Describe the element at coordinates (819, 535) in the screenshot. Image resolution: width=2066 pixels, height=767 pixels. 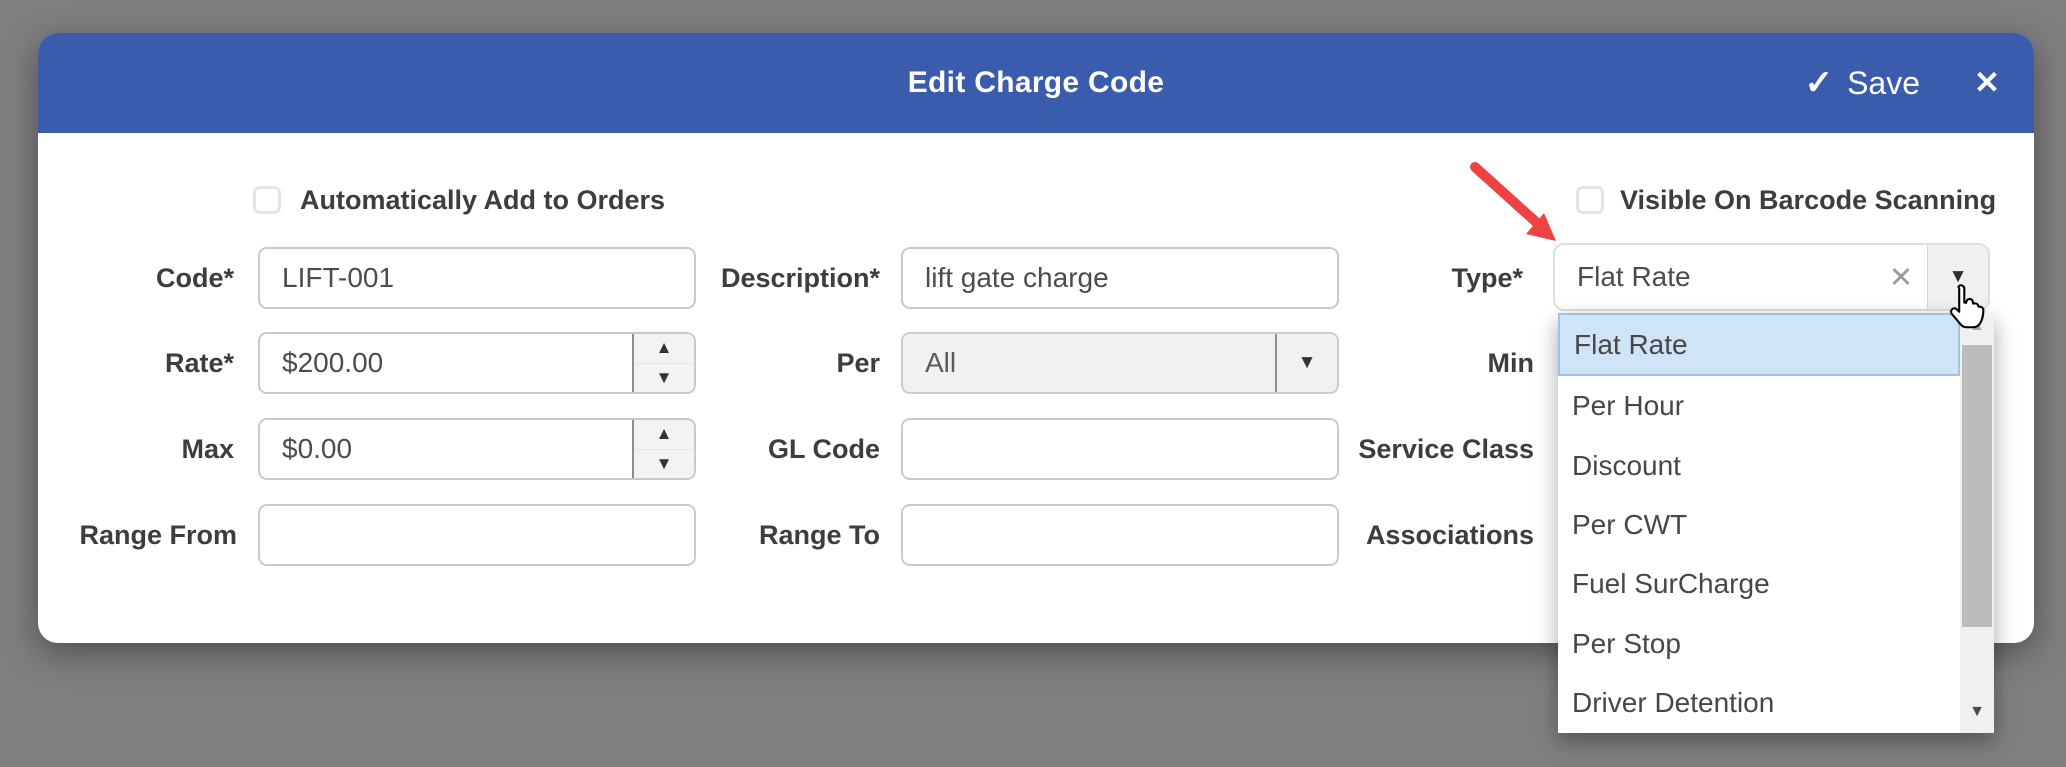
I see `range-to-label: Range To` at that location.